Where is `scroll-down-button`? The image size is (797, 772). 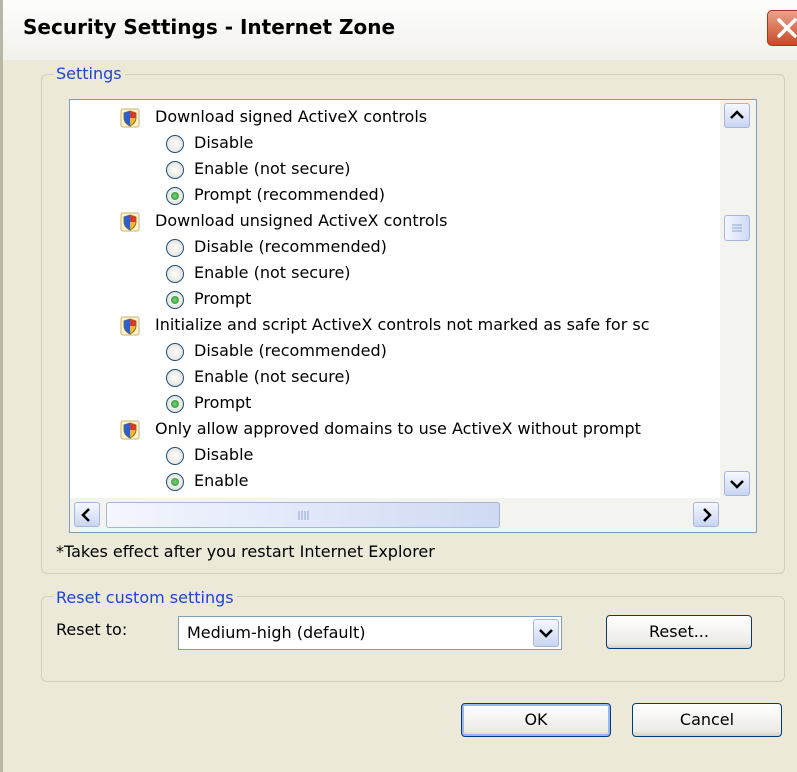 scroll-down-button is located at coordinates (737, 483).